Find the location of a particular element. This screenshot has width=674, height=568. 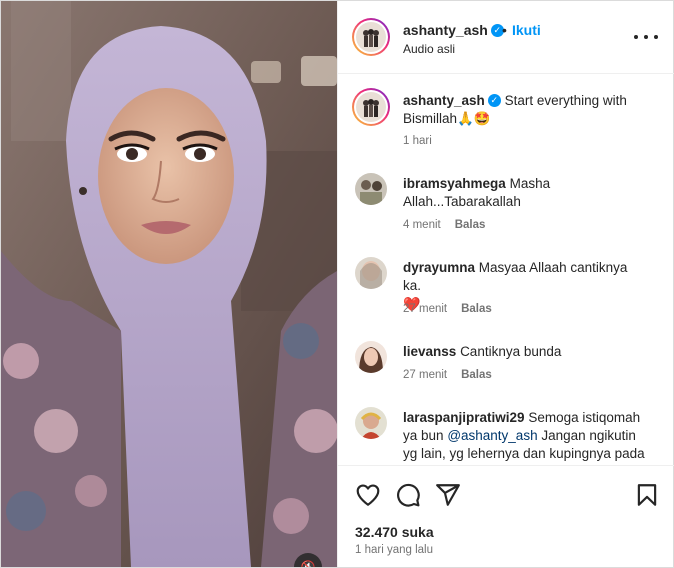

author-username: ashanty_ash ✓ is located at coordinates (453, 30).